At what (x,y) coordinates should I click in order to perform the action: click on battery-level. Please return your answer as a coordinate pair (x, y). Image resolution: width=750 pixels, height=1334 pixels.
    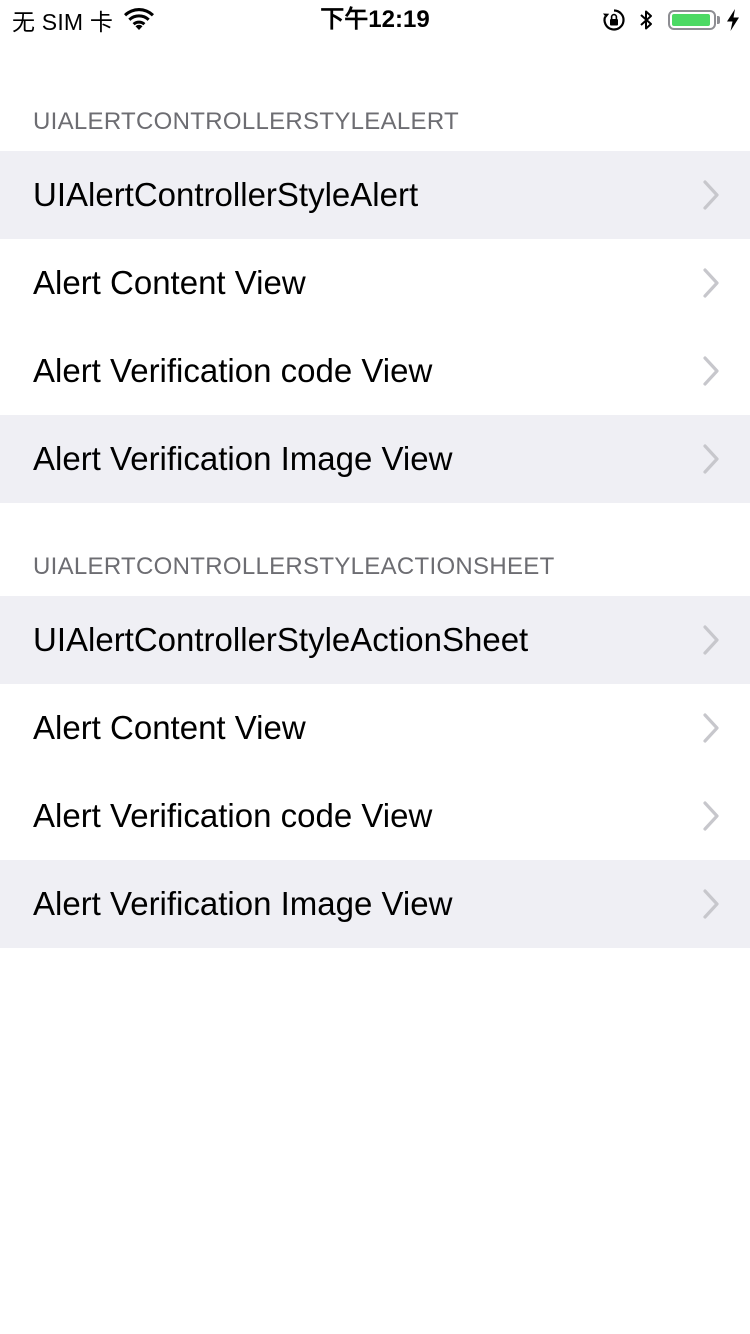
    Looking at the image, I should click on (691, 20).